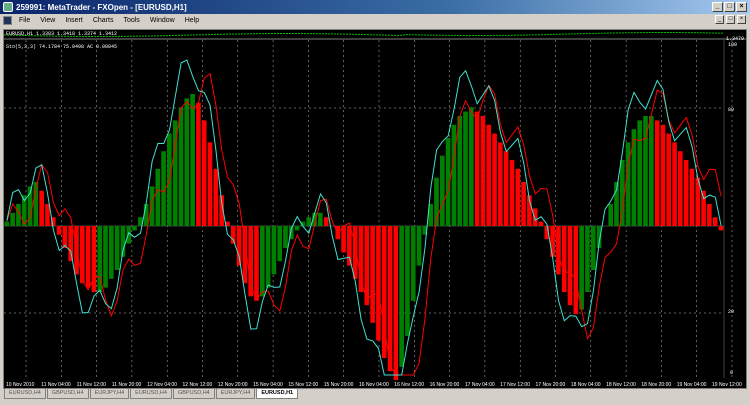 Image resolution: width=750 pixels, height=405 pixels. What do you see at coordinates (67, 394) in the screenshot?
I see `tab-chart-2: GBPUSD,H4` at bounding box center [67, 394].